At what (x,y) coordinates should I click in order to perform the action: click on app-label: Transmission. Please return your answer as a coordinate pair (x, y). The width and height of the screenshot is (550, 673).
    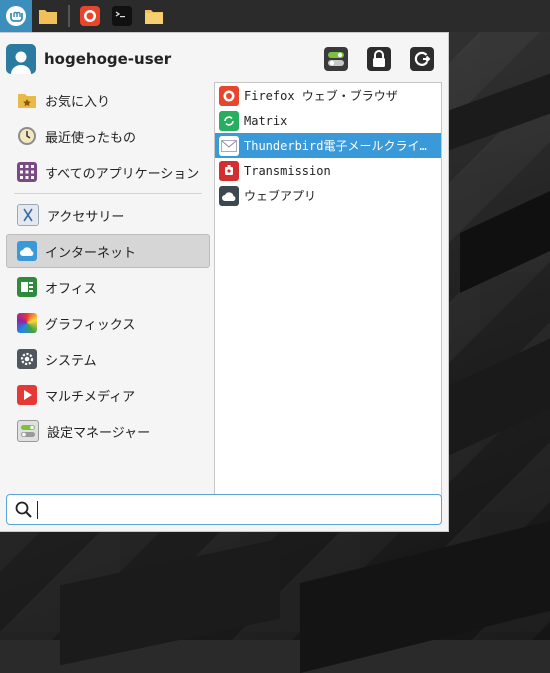
    Looking at the image, I should click on (287, 170).